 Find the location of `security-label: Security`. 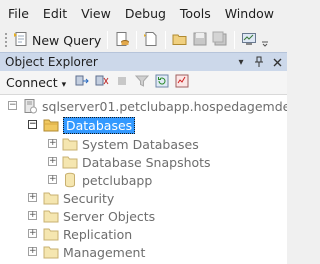

security-label: Security is located at coordinates (89, 198).